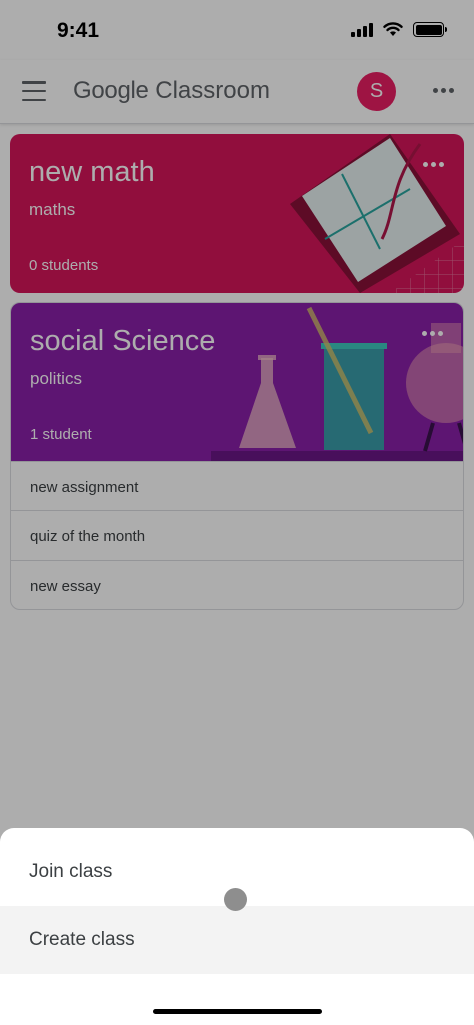 This screenshot has height=1025, width=474. I want to click on touch-indicator, so click(235, 899).